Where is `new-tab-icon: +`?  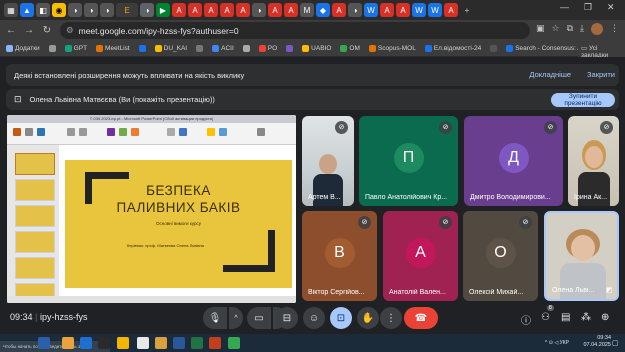 new-tab-icon: + is located at coordinates (467, 10).